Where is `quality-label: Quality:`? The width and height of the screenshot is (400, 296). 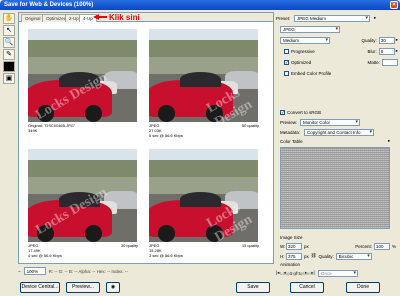
quality-label: Quality: is located at coordinates (369, 40).